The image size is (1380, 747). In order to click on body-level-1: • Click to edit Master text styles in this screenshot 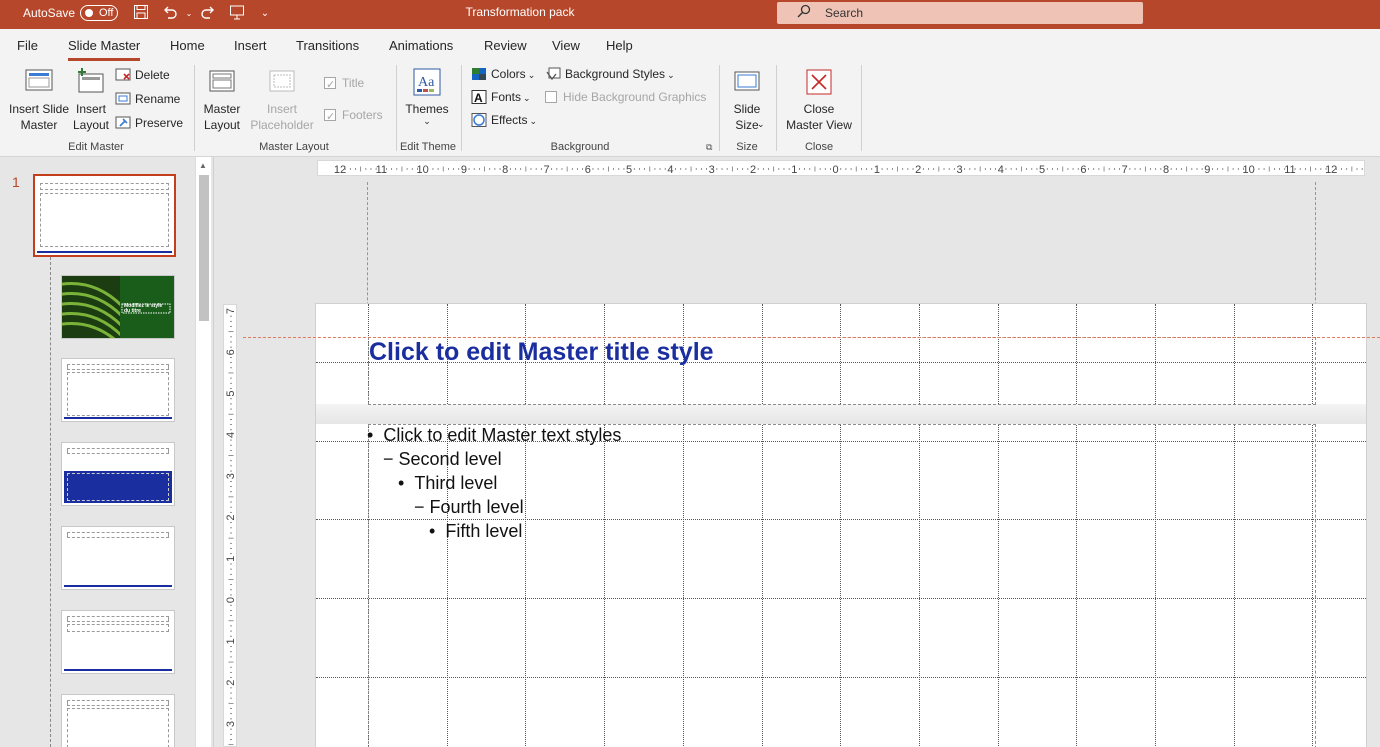, I will do `click(494, 435)`.